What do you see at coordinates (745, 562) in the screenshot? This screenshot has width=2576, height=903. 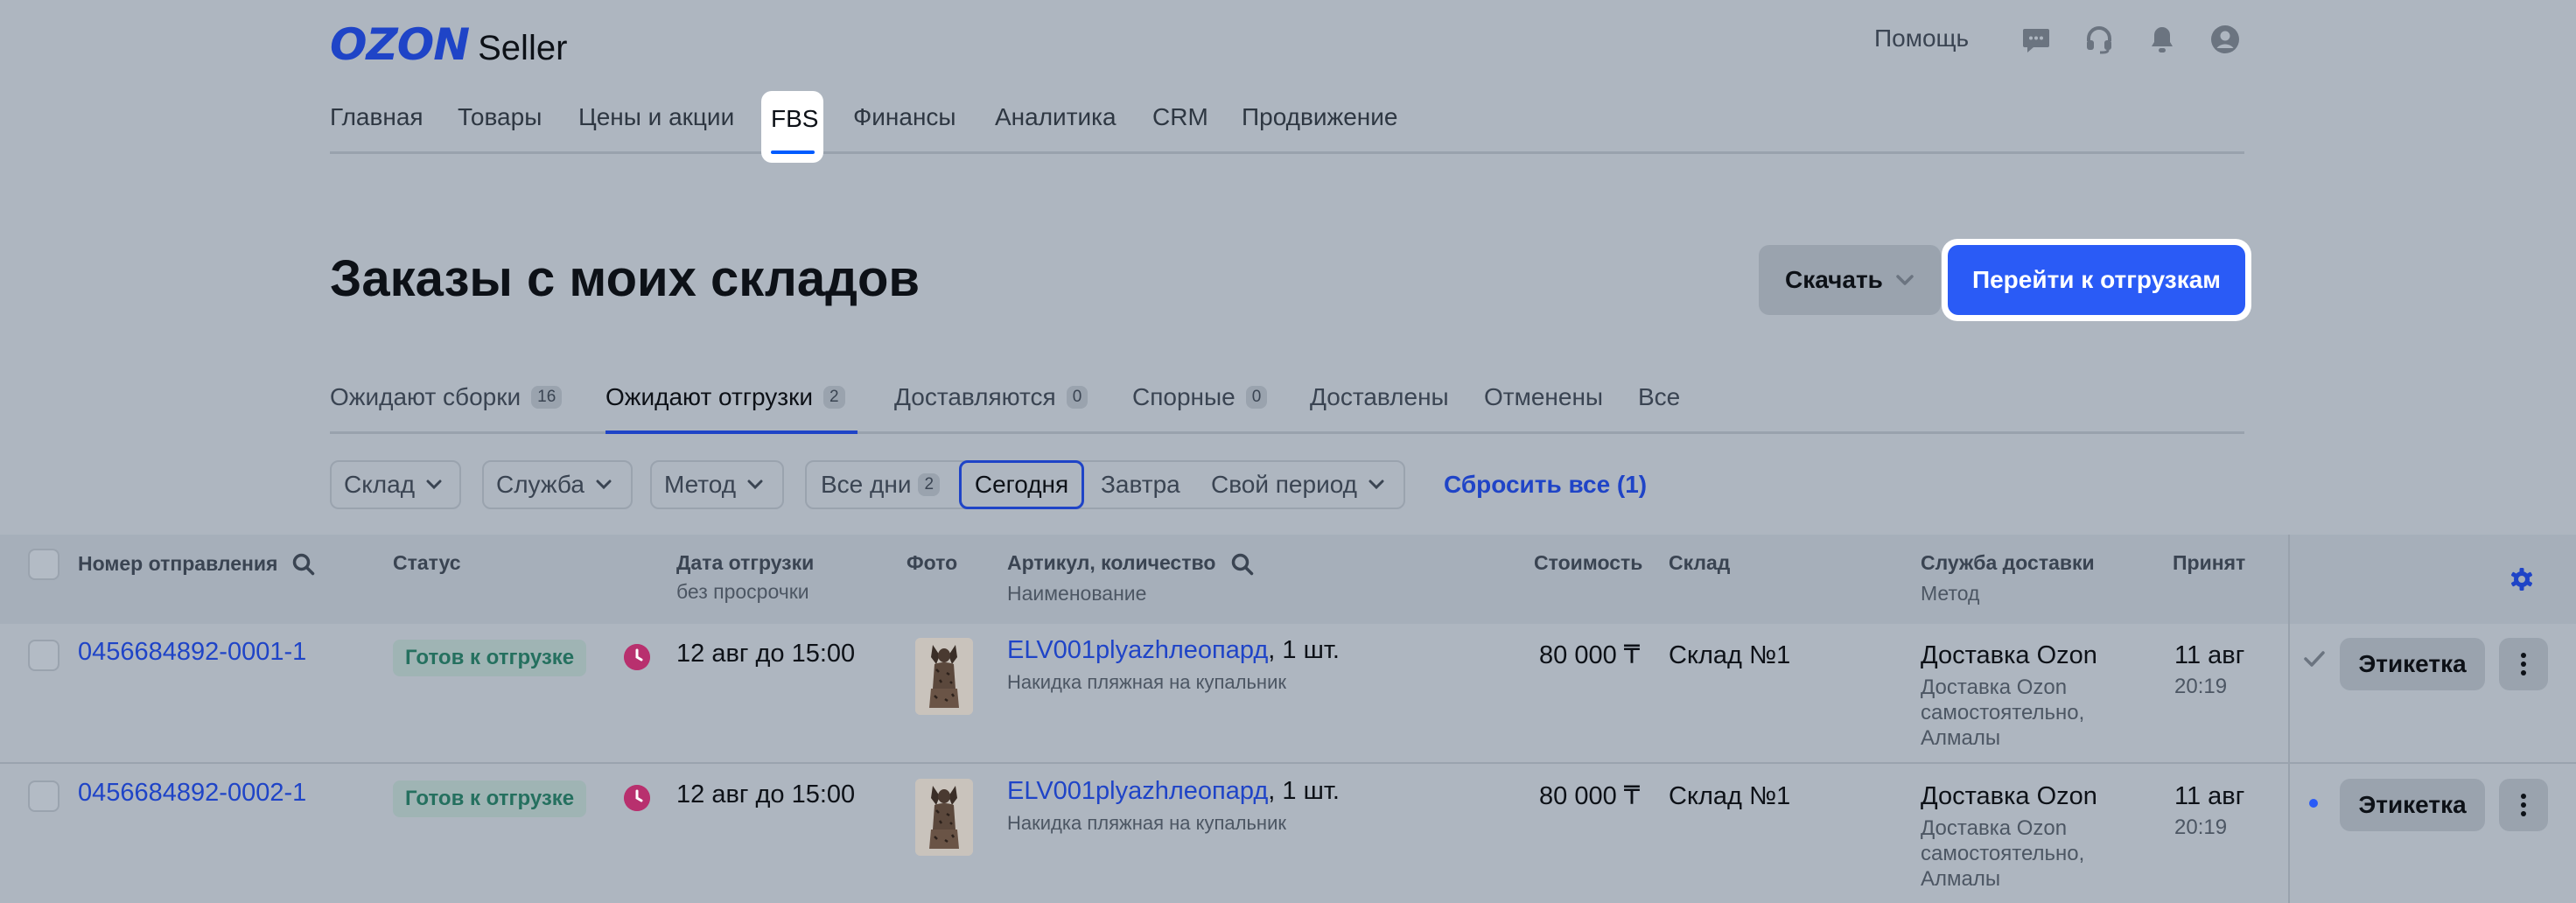 I see `col-ship-date: Дата отгрузки` at bounding box center [745, 562].